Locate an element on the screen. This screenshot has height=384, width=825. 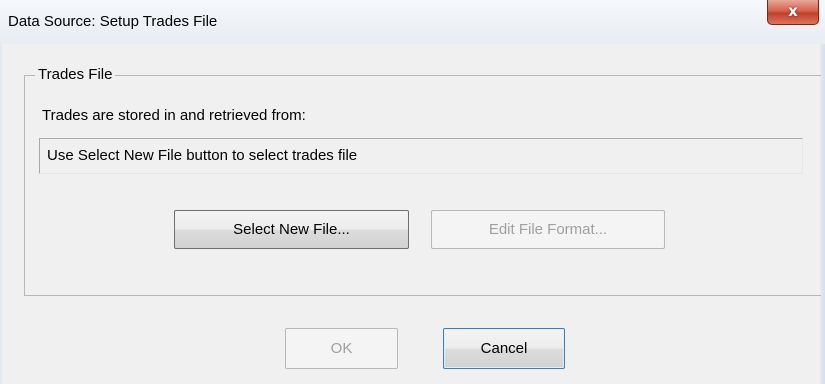
window-frame-left is located at coordinates (1, 214).